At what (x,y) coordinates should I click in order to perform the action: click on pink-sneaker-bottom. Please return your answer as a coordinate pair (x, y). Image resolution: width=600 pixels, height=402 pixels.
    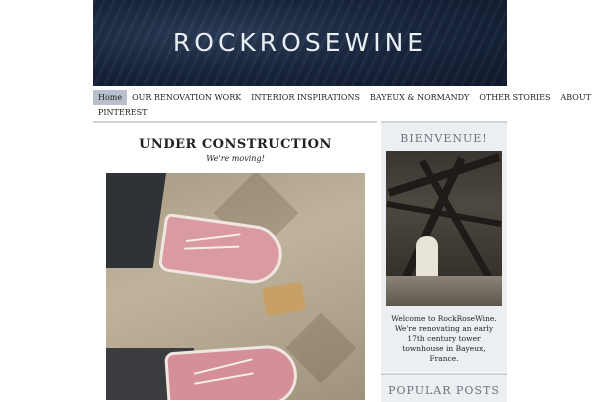
    Looking at the image, I should click on (231, 371).